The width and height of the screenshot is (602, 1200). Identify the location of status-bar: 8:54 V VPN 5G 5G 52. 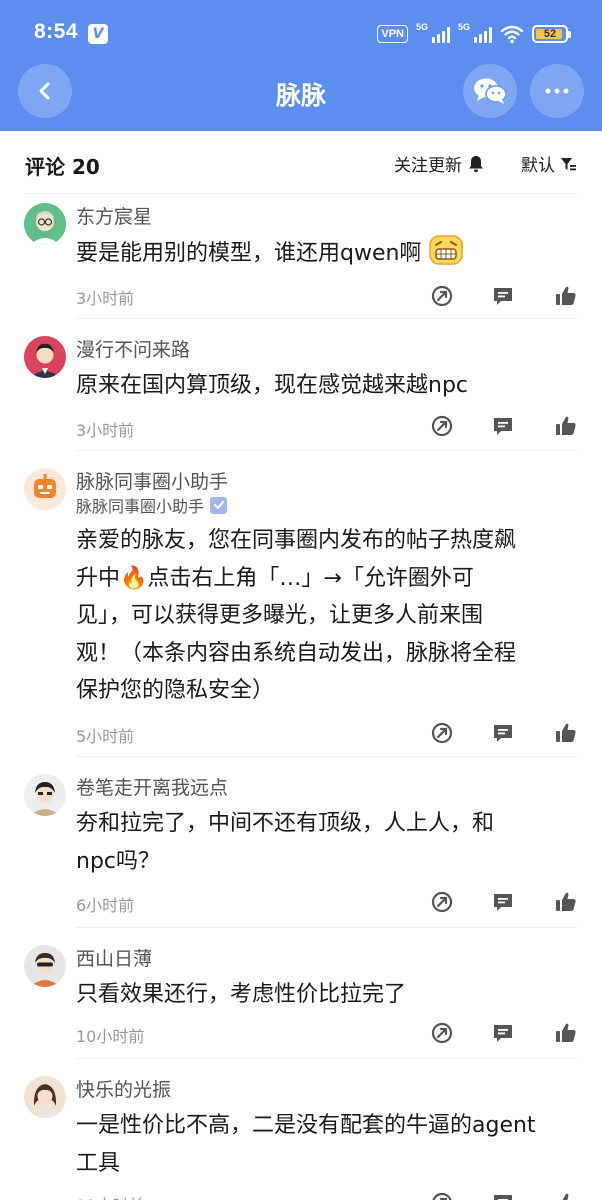
(301, 32).